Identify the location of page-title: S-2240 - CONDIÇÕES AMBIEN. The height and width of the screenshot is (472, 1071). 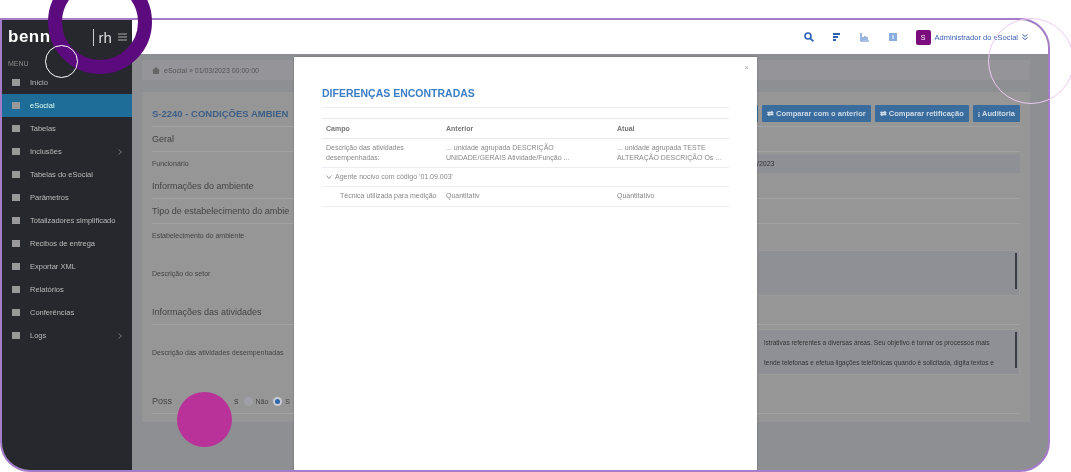
(220, 113).